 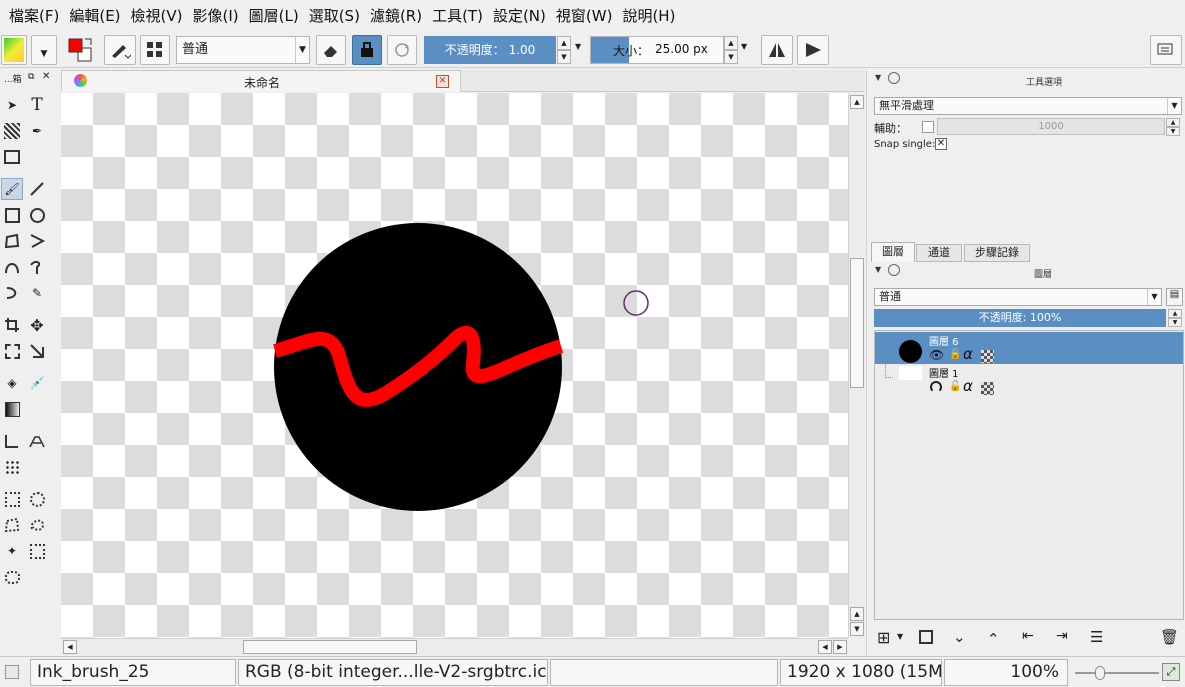 What do you see at coordinates (243, 50) in the screenshot?
I see `blend-mode-select: 普通 ▼` at bounding box center [243, 50].